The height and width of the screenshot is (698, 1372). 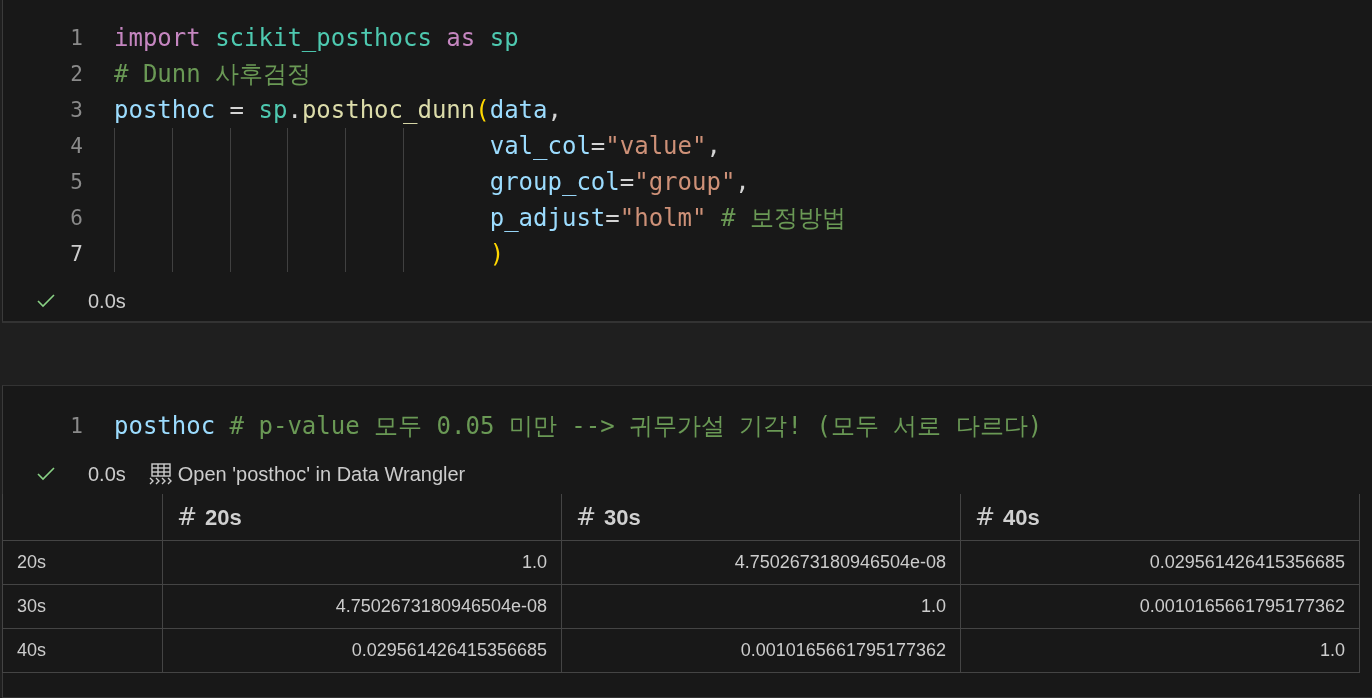 I want to click on column-header: 30s, so click(x=622, y=517).